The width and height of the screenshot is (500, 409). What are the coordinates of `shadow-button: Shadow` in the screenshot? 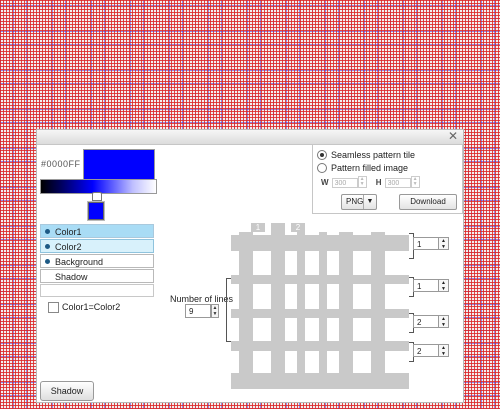 It's located at (67, 391).